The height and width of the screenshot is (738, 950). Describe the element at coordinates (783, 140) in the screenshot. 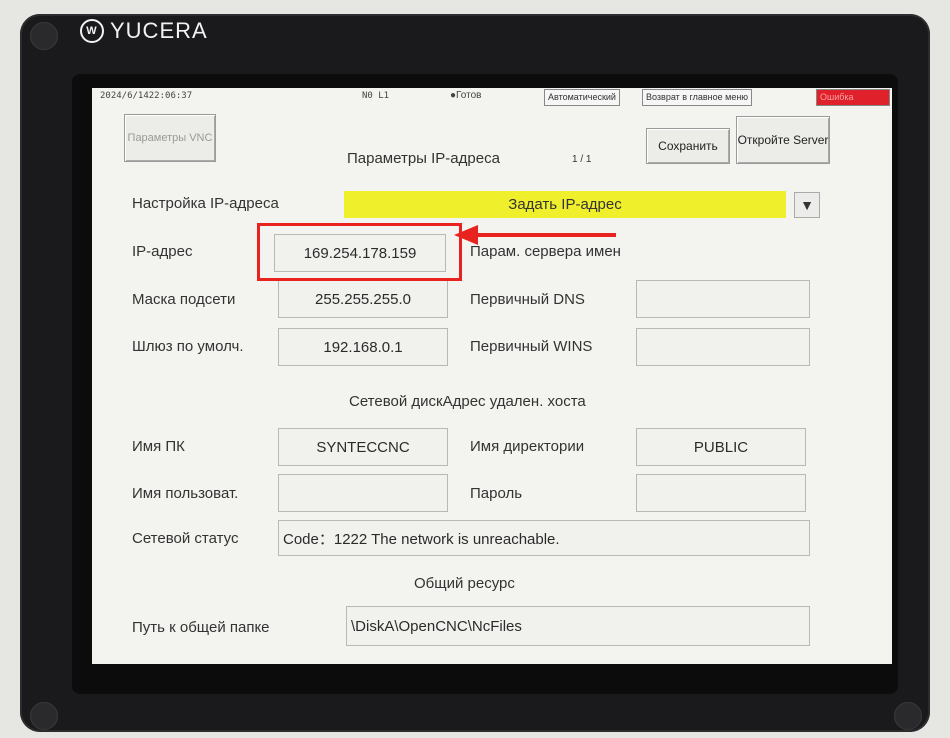

I see `open-server-button: Откройте Server` at that location.